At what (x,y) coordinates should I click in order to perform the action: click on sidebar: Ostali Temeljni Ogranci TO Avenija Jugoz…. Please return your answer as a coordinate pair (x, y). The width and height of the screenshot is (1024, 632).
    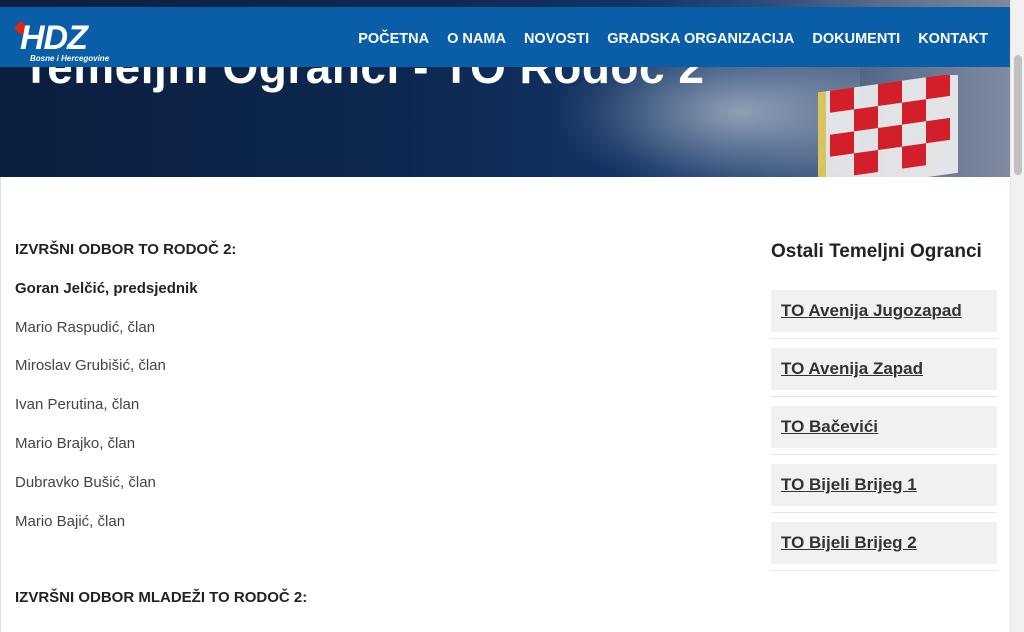
    Looking at the image, I should click on (884, 410).